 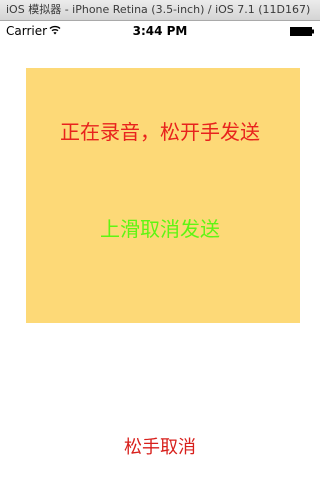 What do you see at coordinates (160, 132) in the screenshot?
I see `recording-status-text: 正在录音，松开手发送` at bounding box center [160, 132].